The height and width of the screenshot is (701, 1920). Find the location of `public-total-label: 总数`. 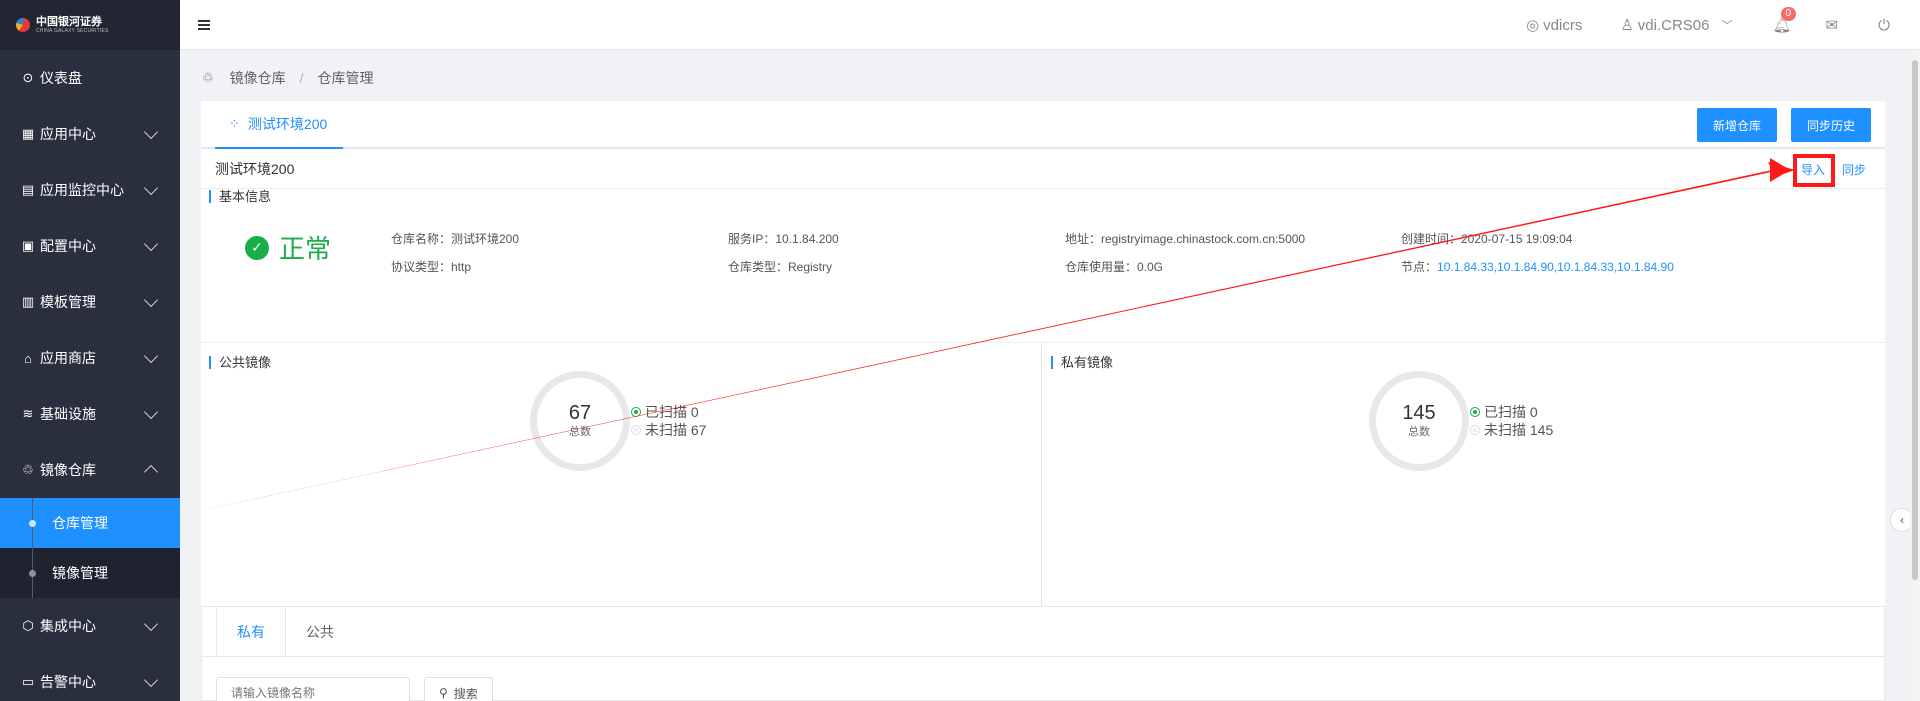

public-total-label: 总数 is located at coordinates (580, 432).